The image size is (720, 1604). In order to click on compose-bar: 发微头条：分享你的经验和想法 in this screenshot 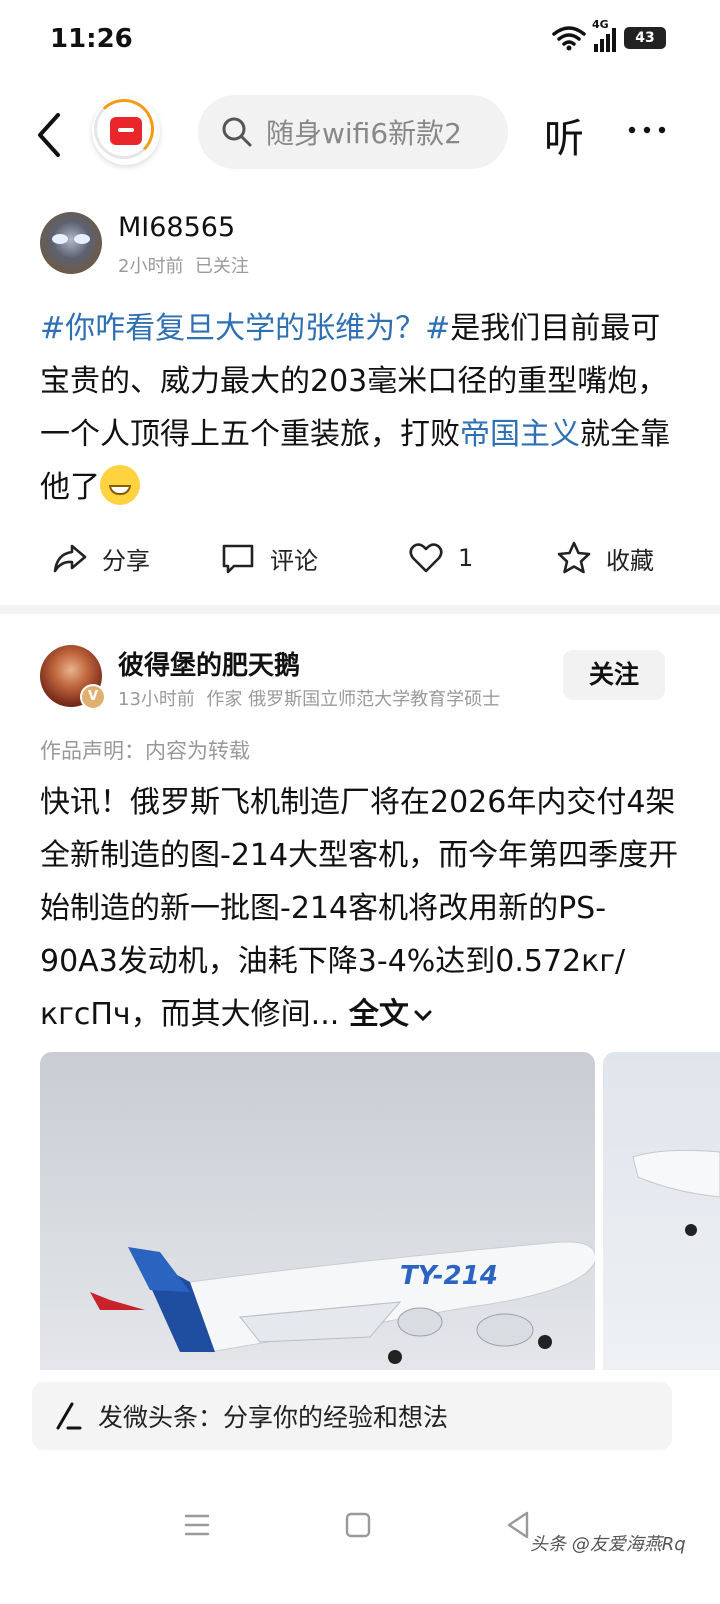, I will do `click(352, 1416)`.